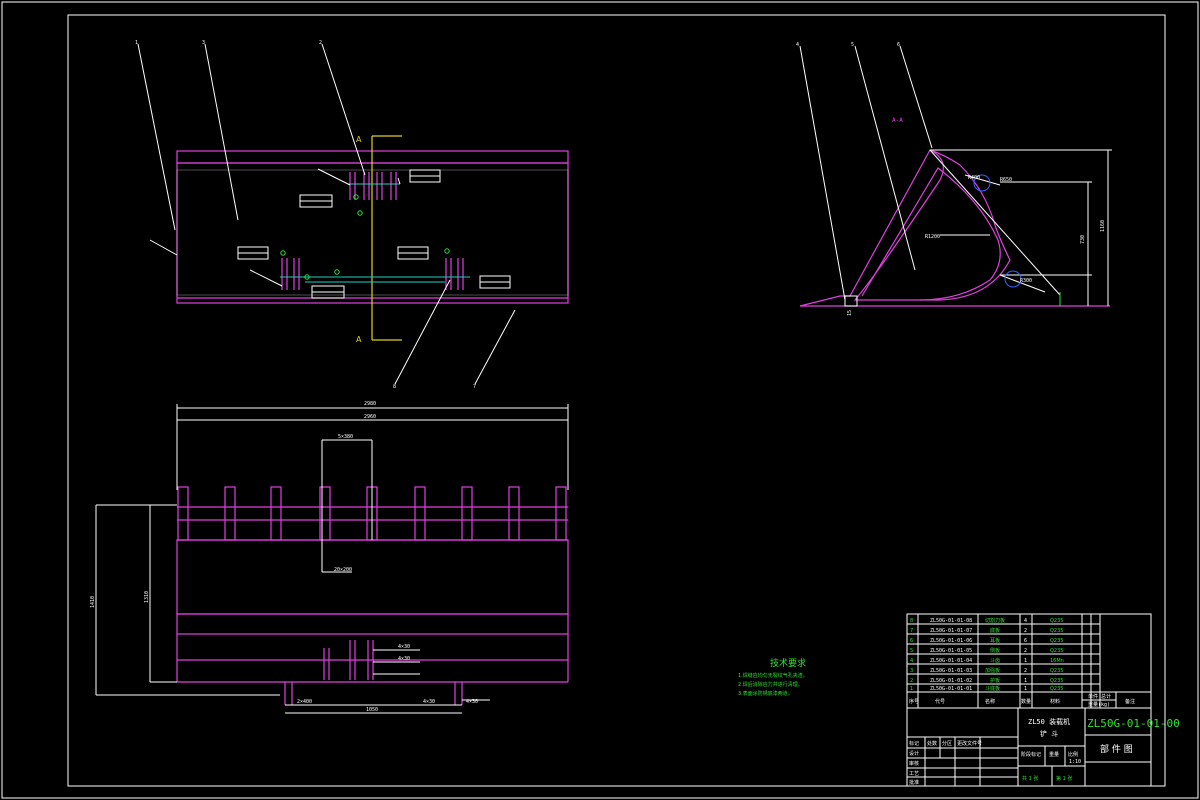 The height and width of the screenshot is (800, 1200). I want to click on balloon-1: 1, so click(136, 43).